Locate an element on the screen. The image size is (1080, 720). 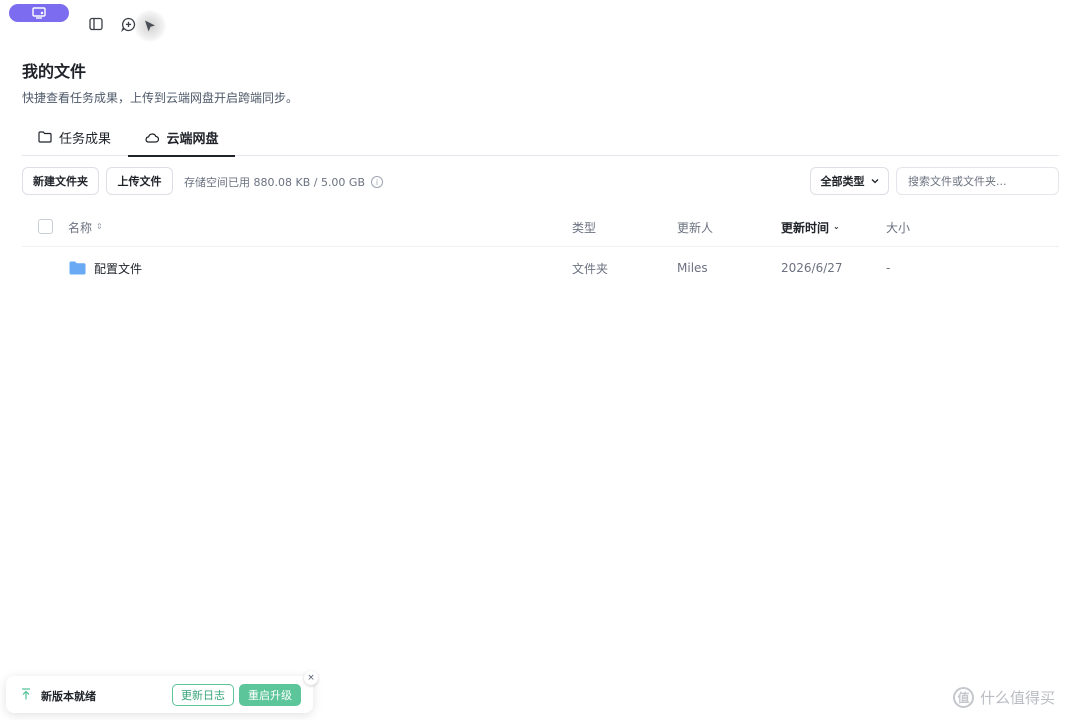
tab-label: 云端网盘 is located at coordinates (192, 139).